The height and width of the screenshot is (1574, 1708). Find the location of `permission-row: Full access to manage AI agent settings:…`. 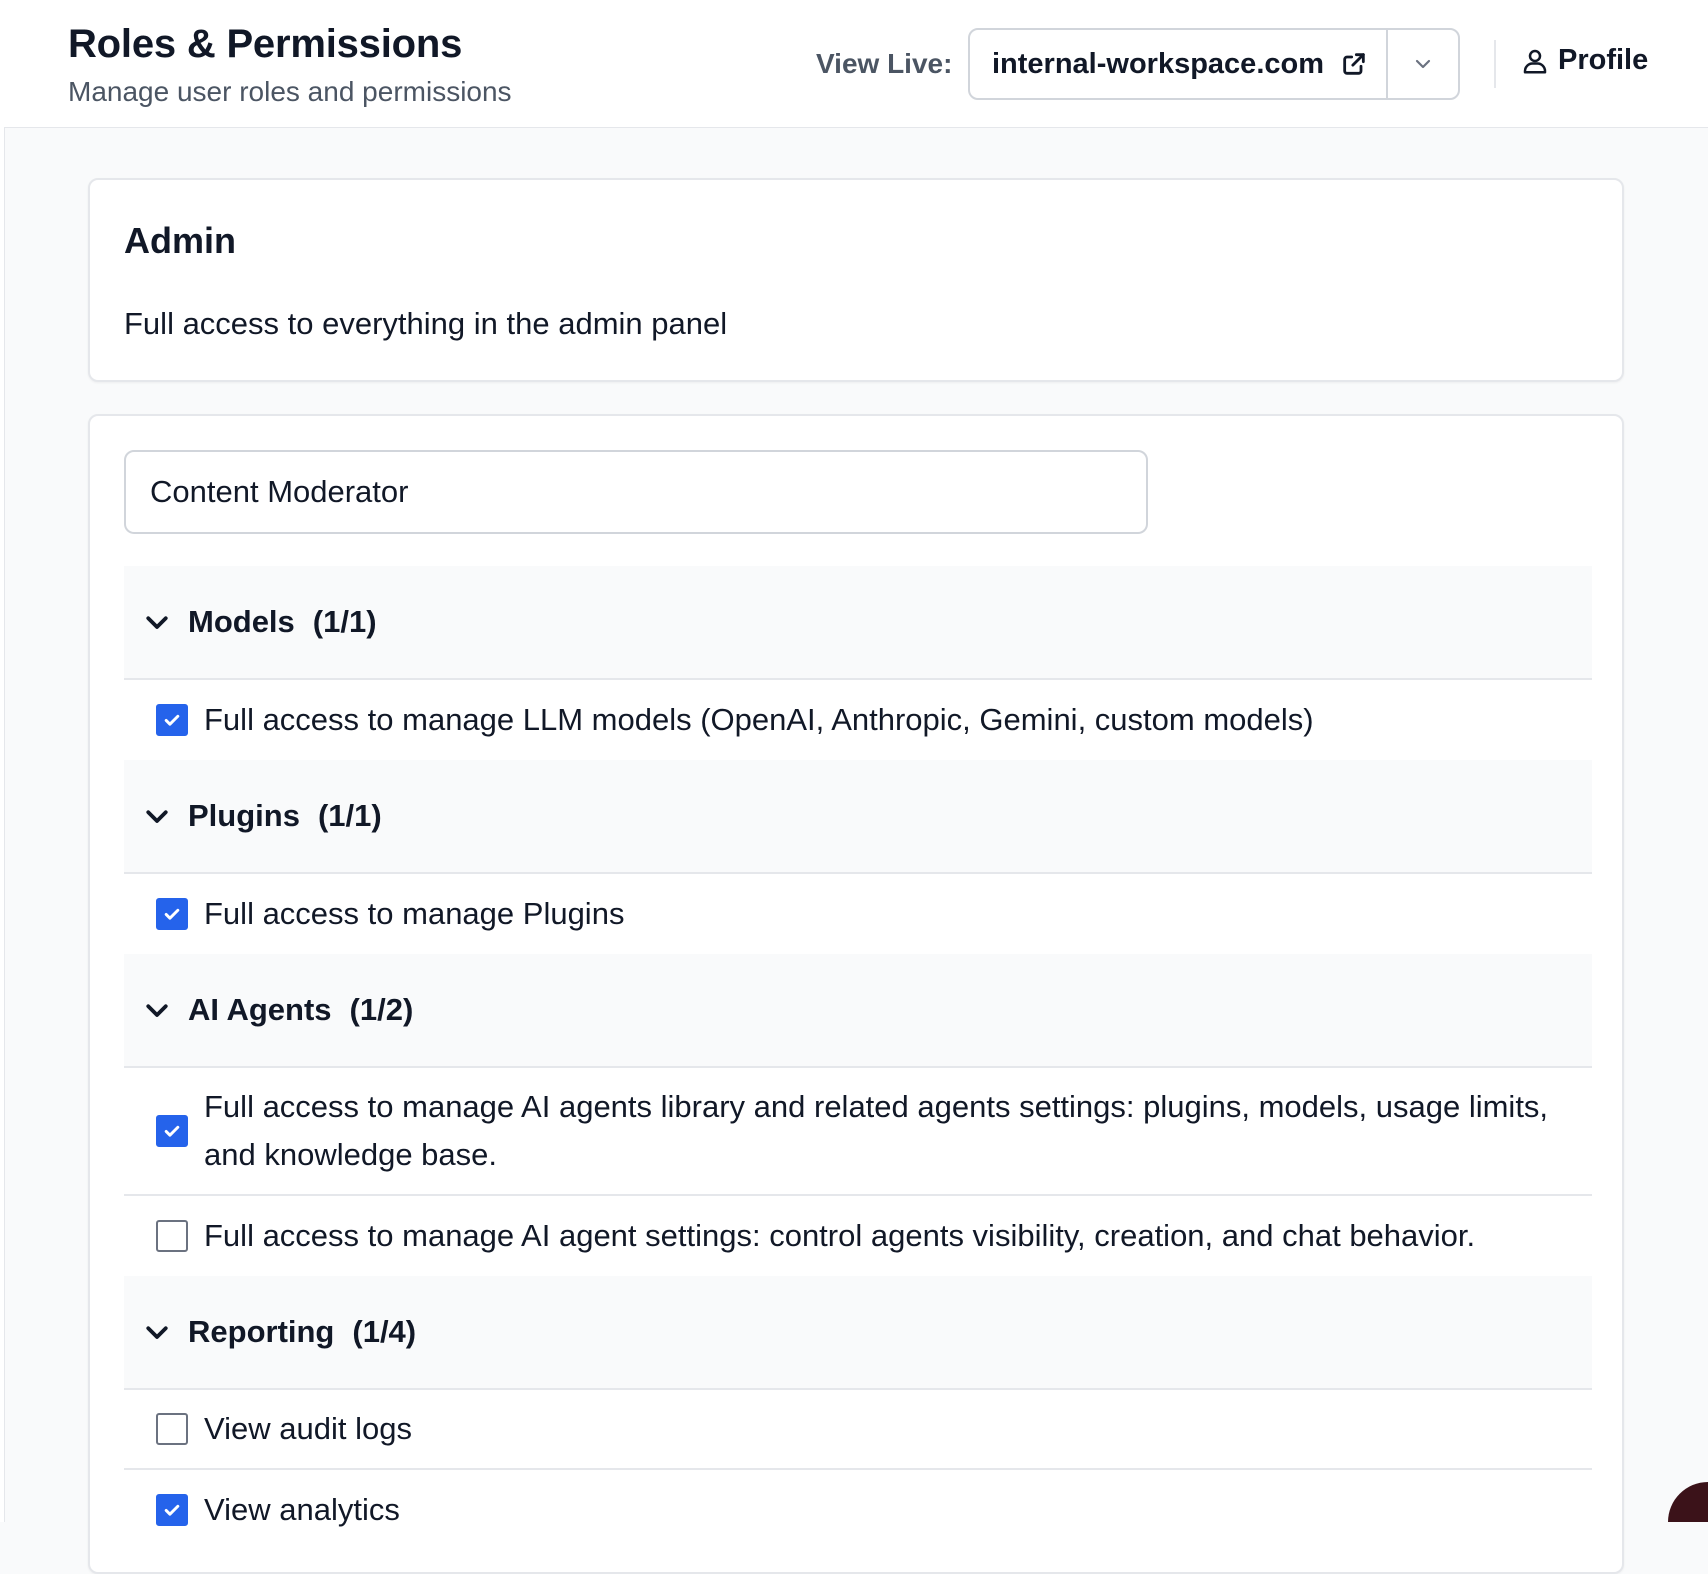

permission-row: Full access to manage AI agent settings:… is located at coordinates (858, 1236).